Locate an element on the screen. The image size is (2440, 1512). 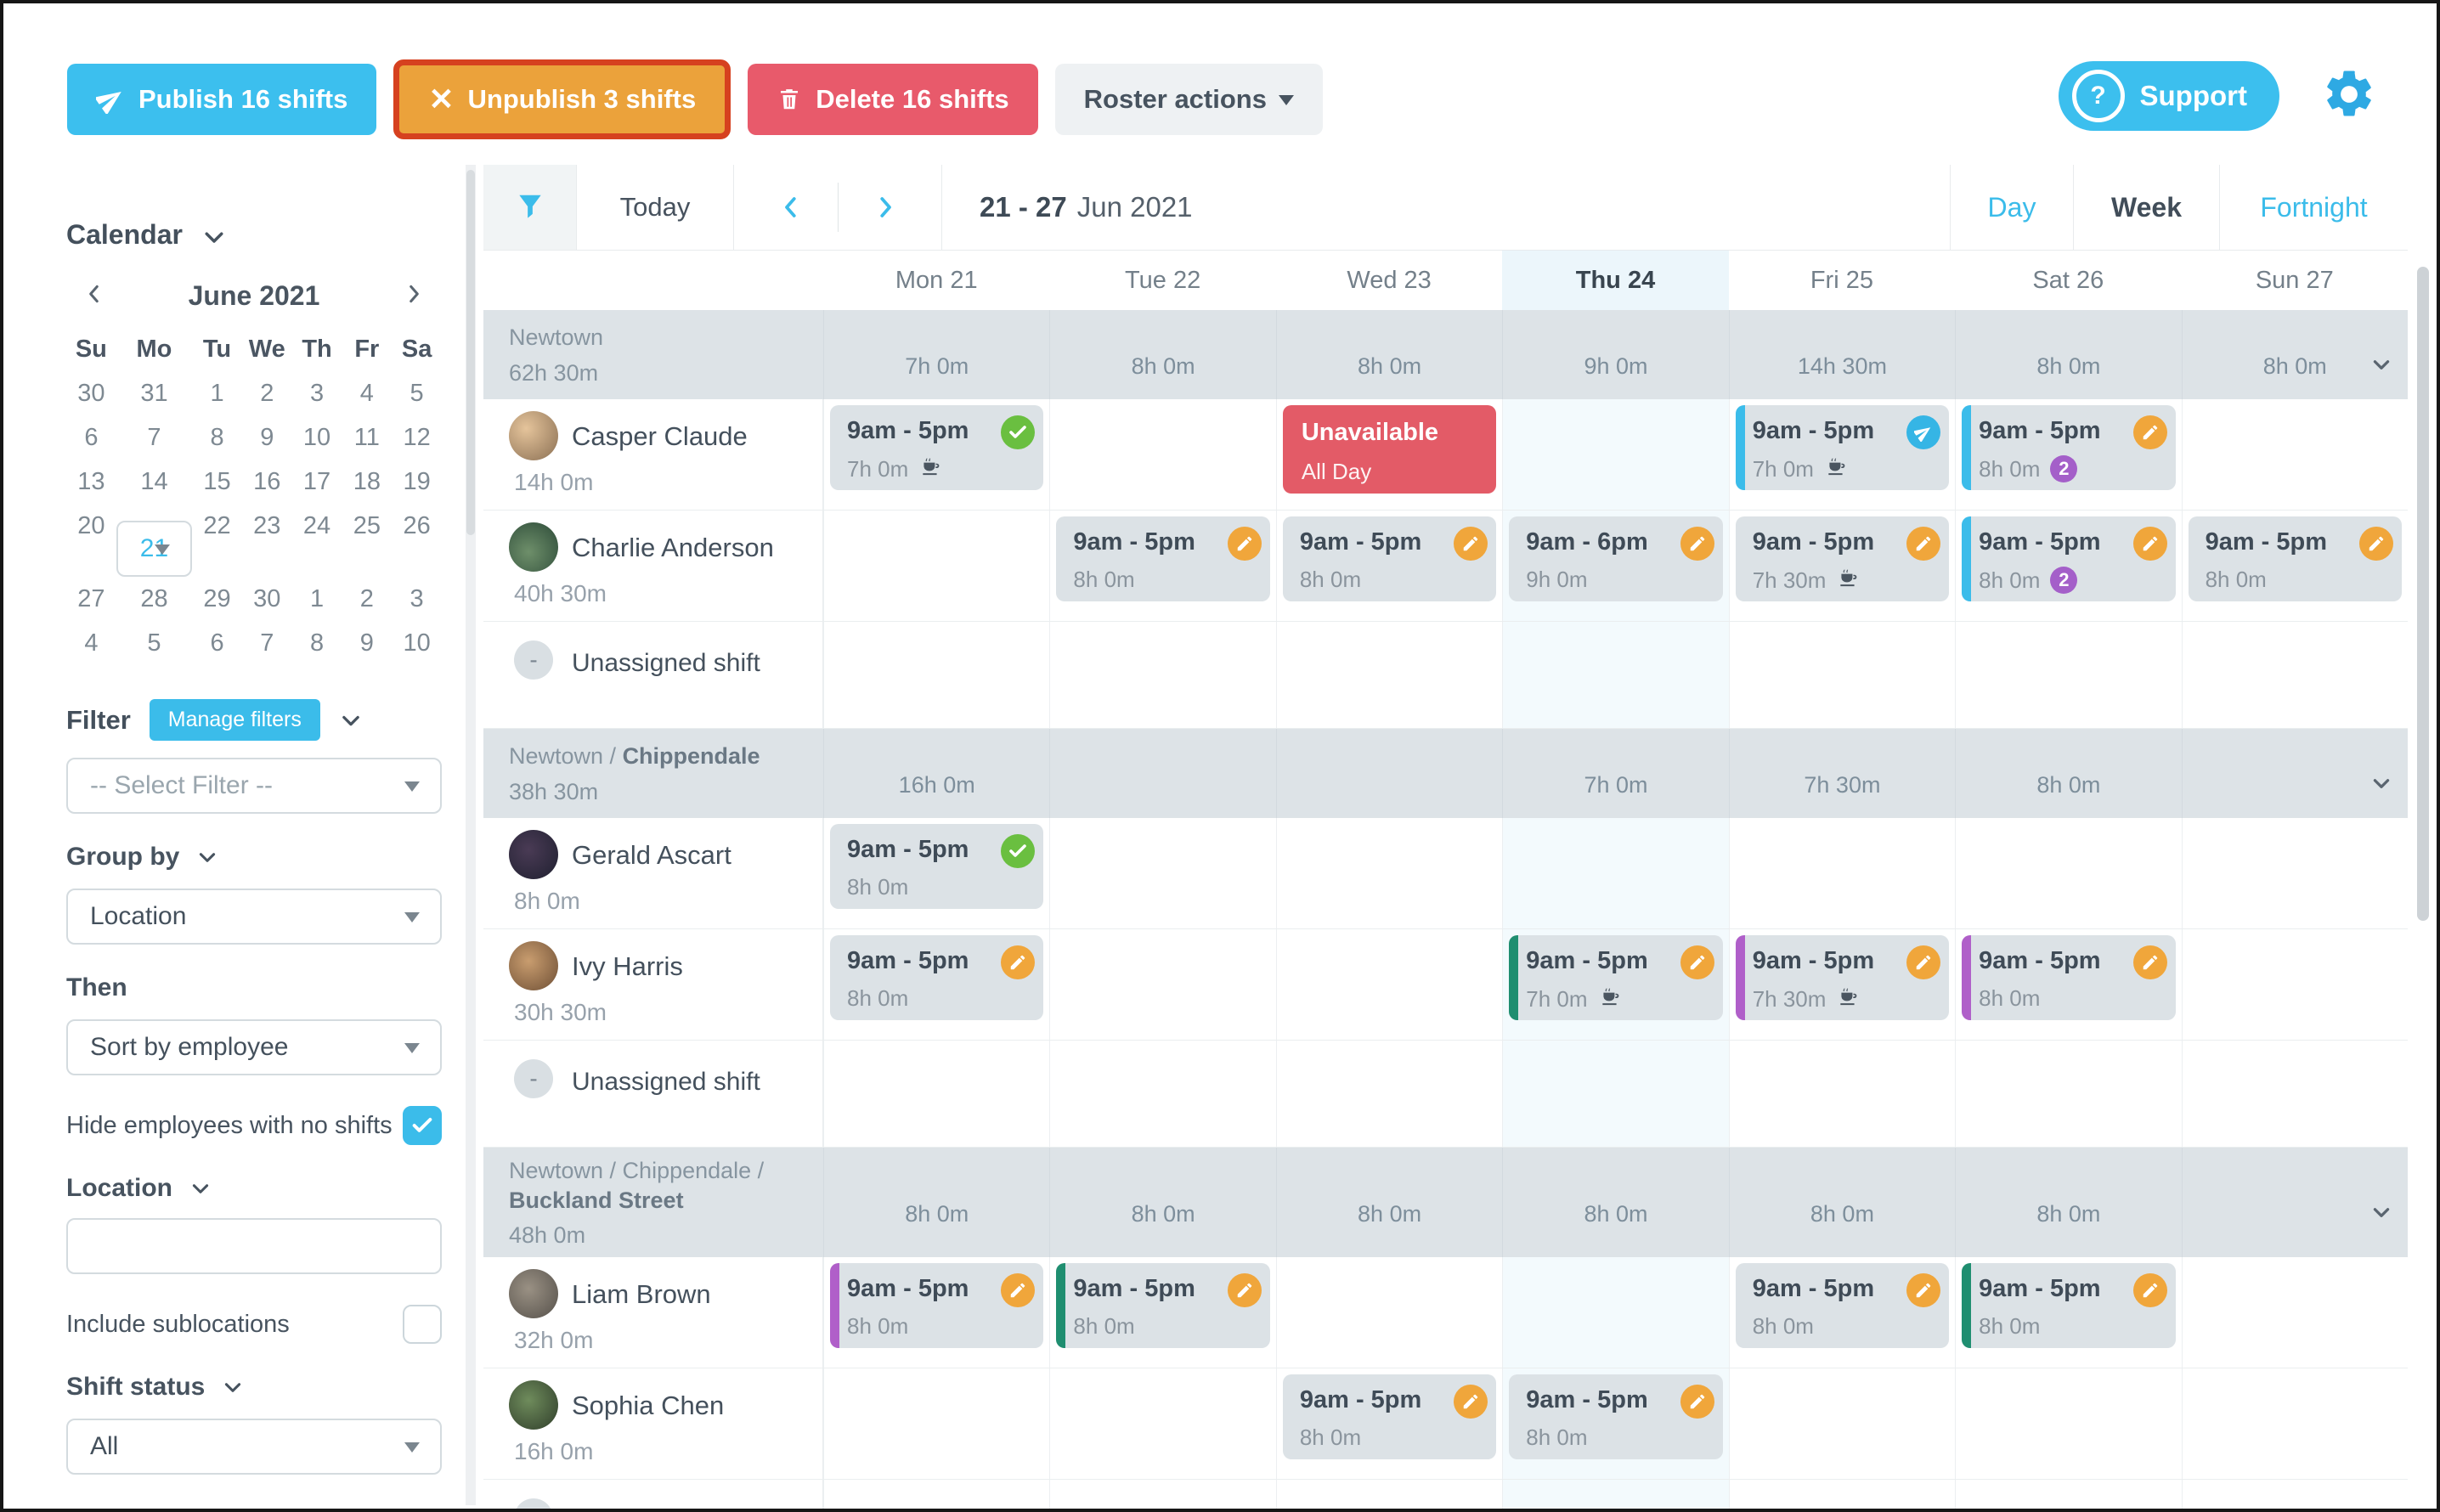
mini-calendar-day-selected: 21 is located at coordinates (154, 549).